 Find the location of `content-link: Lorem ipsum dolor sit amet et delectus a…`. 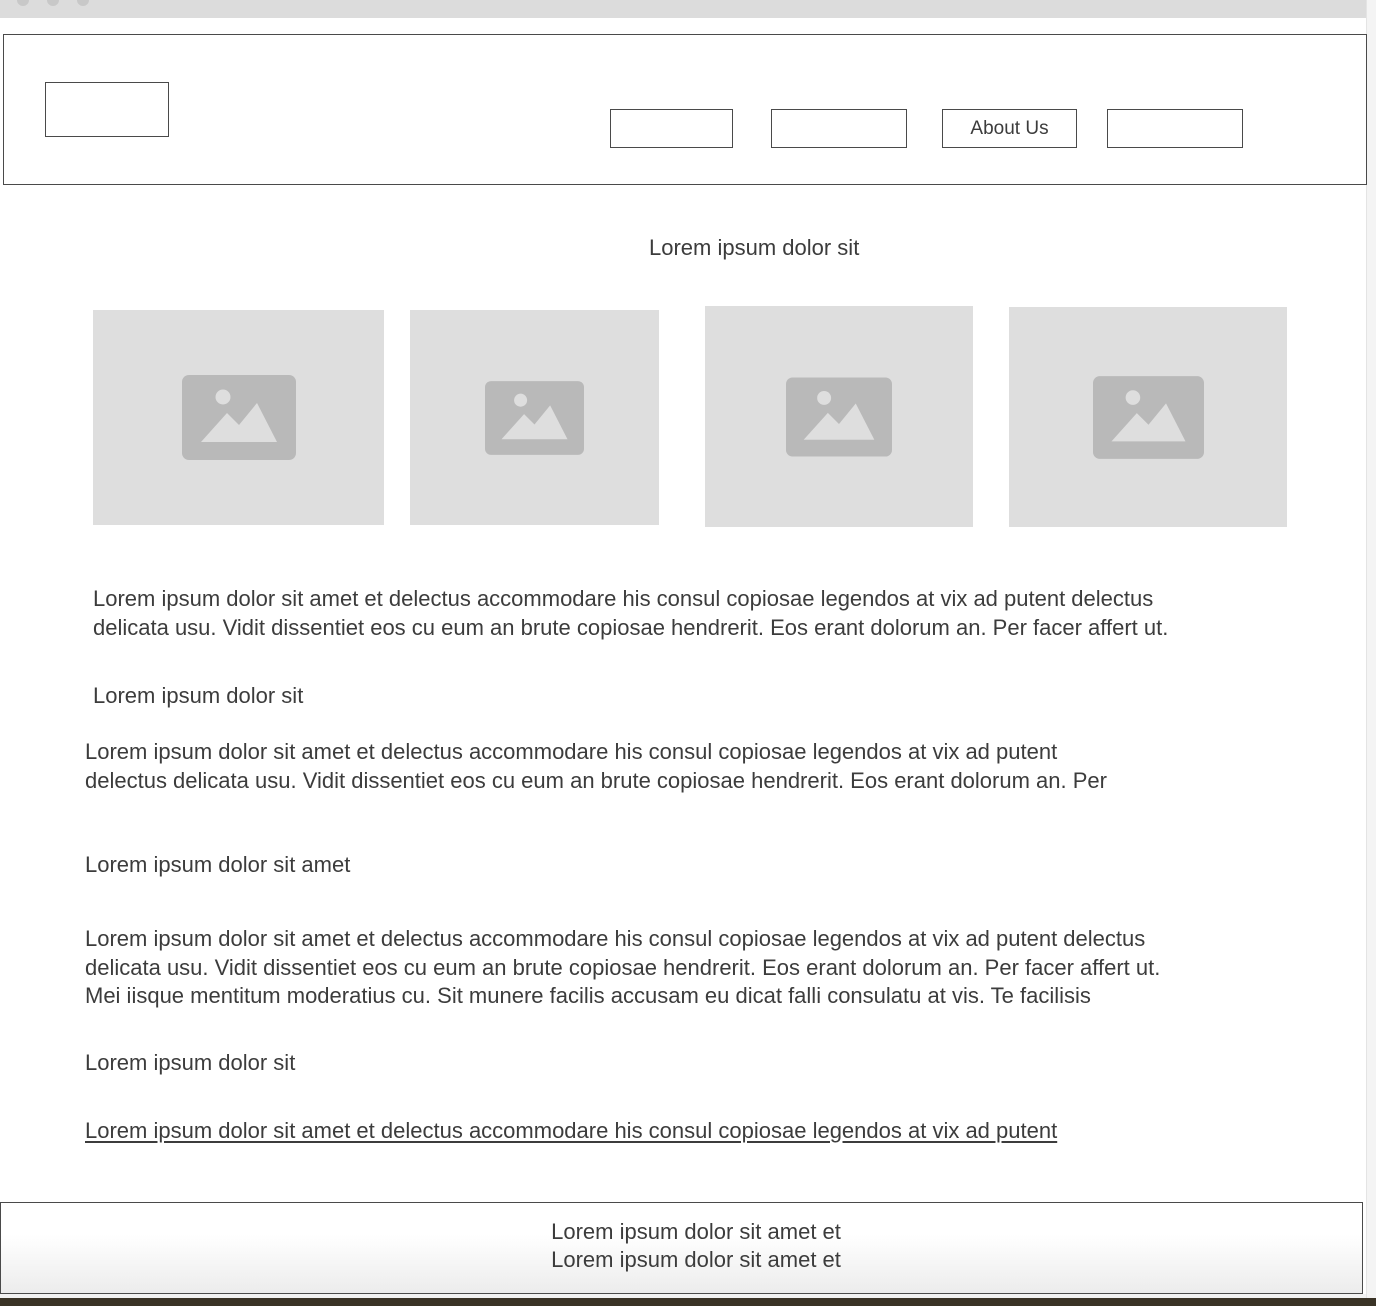

content-link: Lorem ipsum dolor sit amet et delectus a… is located at coordinates (571, 1130).